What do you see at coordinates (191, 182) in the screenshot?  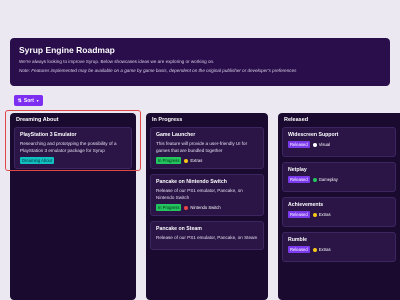 I see `card-title: Pancake on Nintendo Switch` at bounding box center [191, 182].